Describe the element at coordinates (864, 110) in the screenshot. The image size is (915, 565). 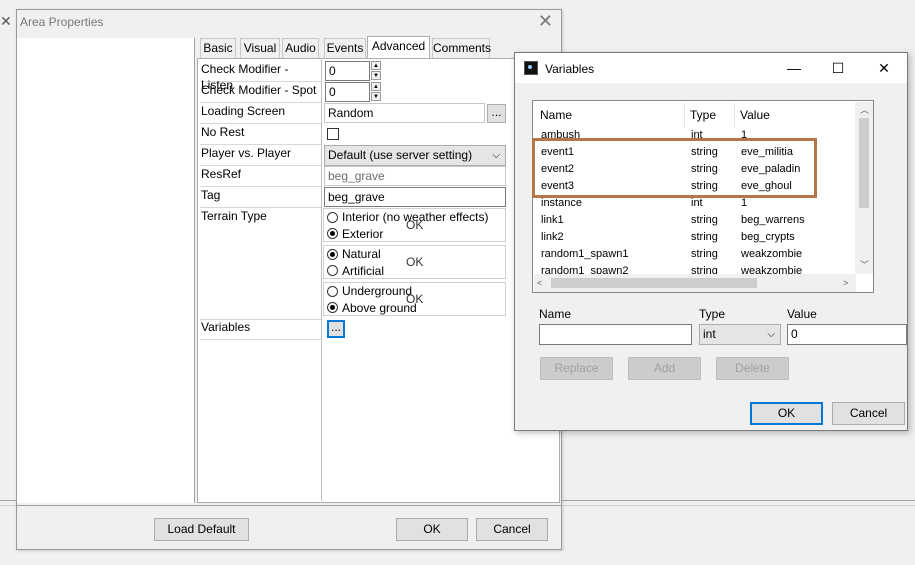
I see `scroll-up-icon: ︿` at that location.